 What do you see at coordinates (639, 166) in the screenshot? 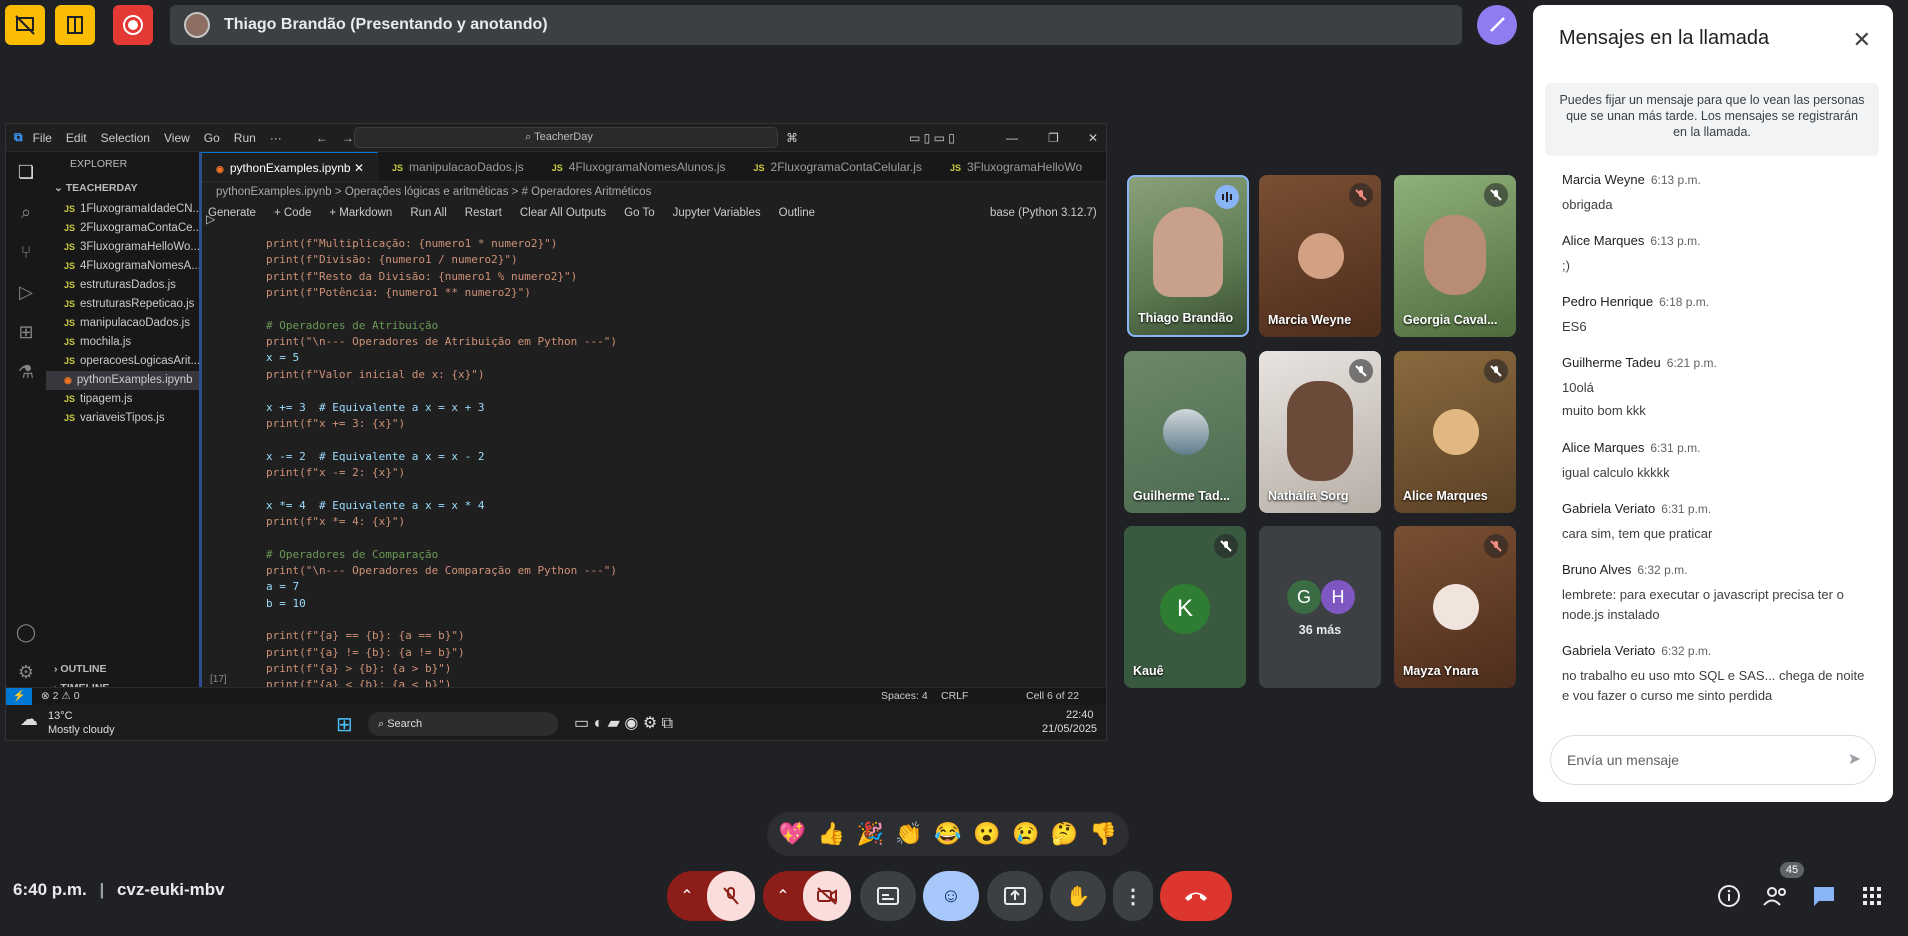
I see `tab-4fluxograma: JS 4FluxogramaNomesAlunos.js` at bounding box center [639, 166].